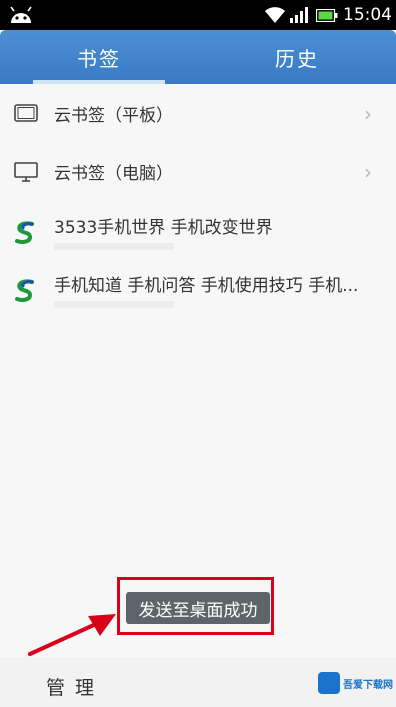 The image size is (396, 707). Describe the element at coordinates (327, 15) in the screenshot. I see `battery-icon` at that location.